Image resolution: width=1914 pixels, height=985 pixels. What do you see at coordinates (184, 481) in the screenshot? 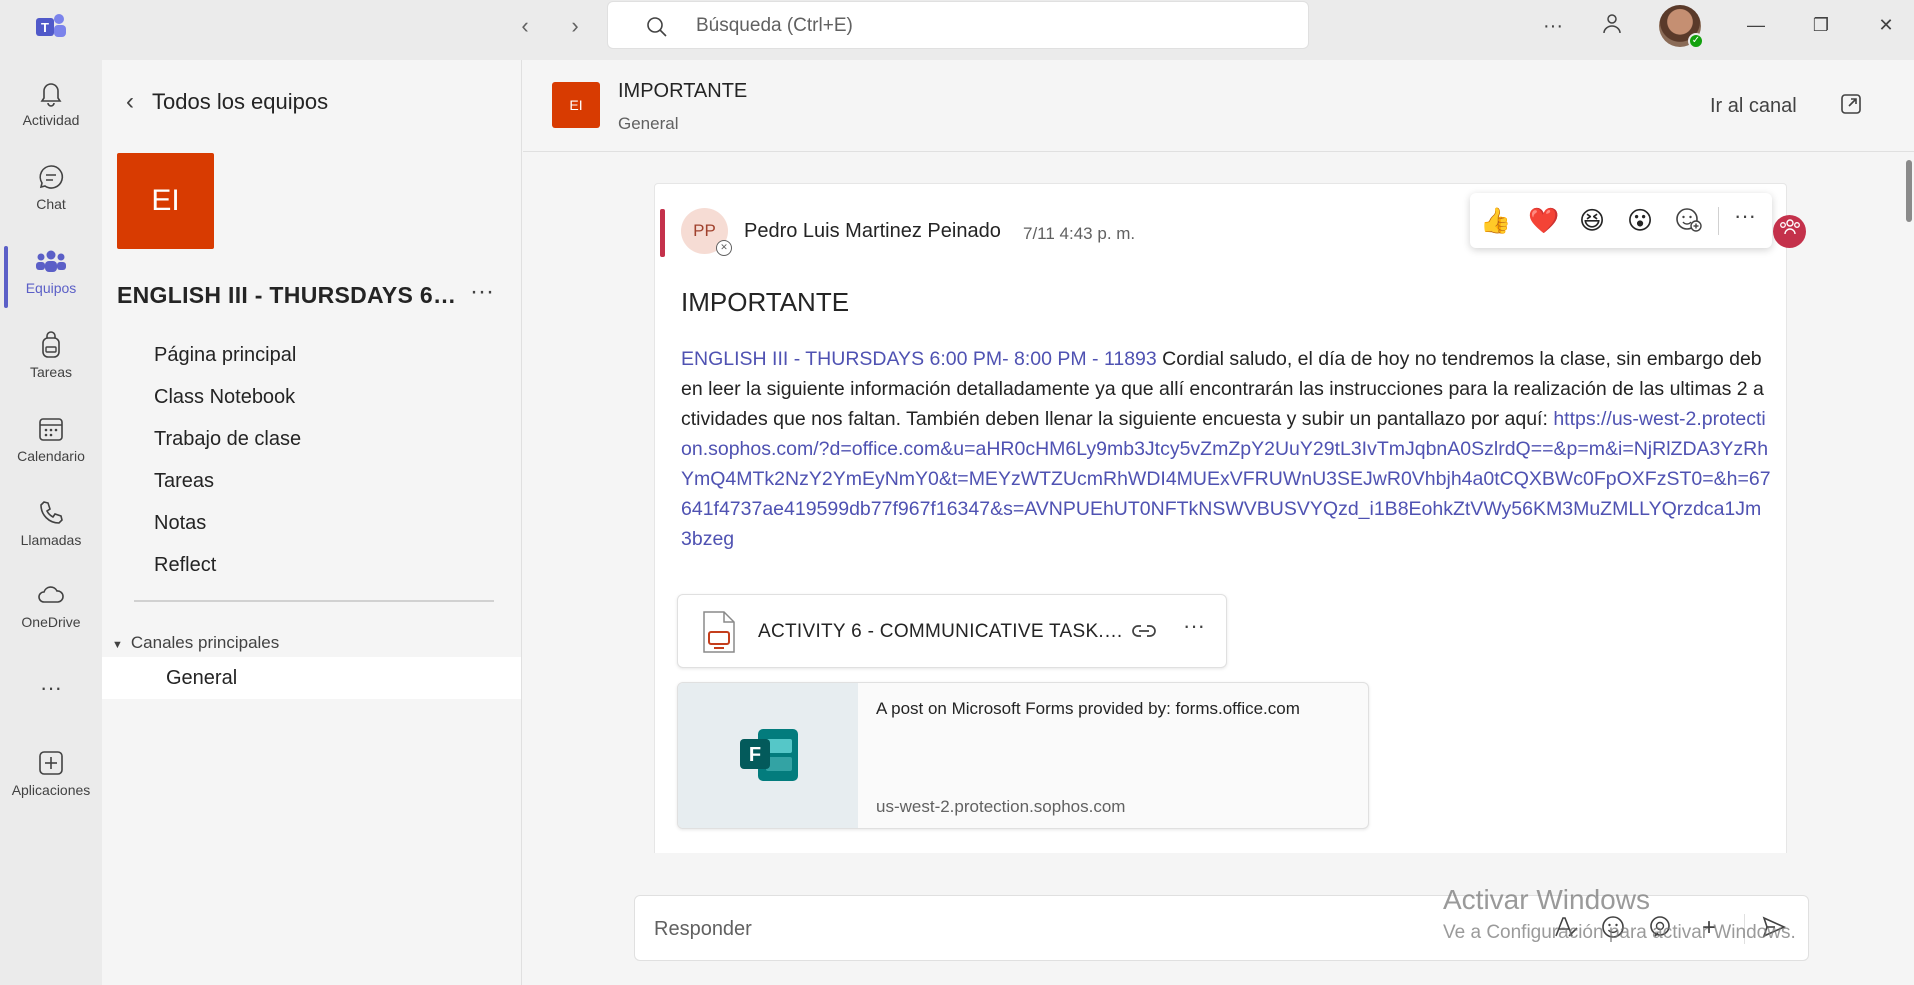
I see `nav-tareas: Tareas` at bounding box center [184, 481].